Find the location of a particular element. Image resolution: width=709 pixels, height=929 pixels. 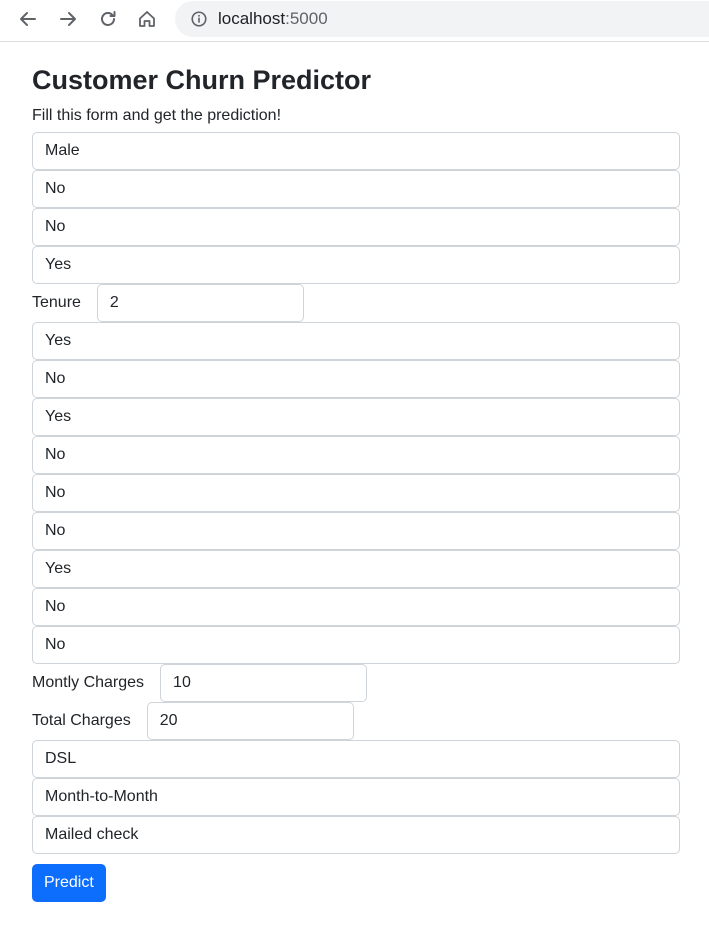

monthly-charges-input: 10 is located at coordinates (264, 683).